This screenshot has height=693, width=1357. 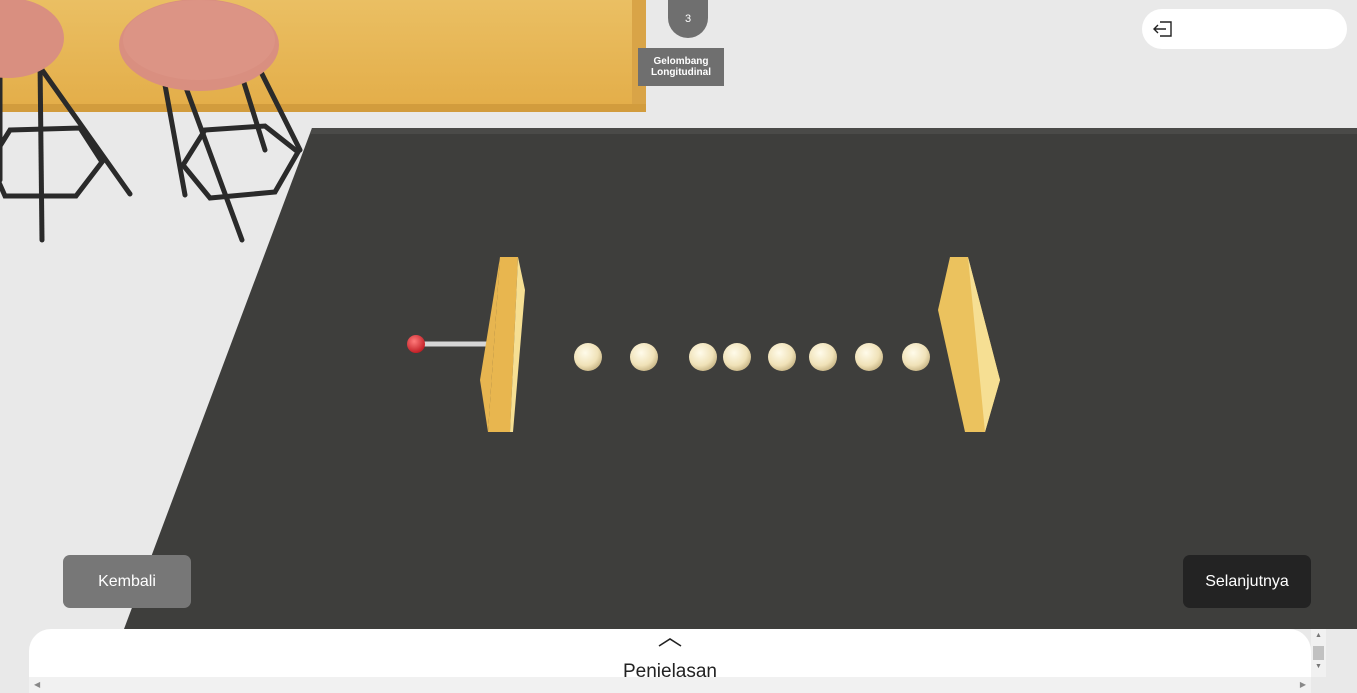 What do you see at coordinates (1318, 666) in the screenshot?
I see `scroll-down-icon: ▼` at bounding box center [1318, 666].